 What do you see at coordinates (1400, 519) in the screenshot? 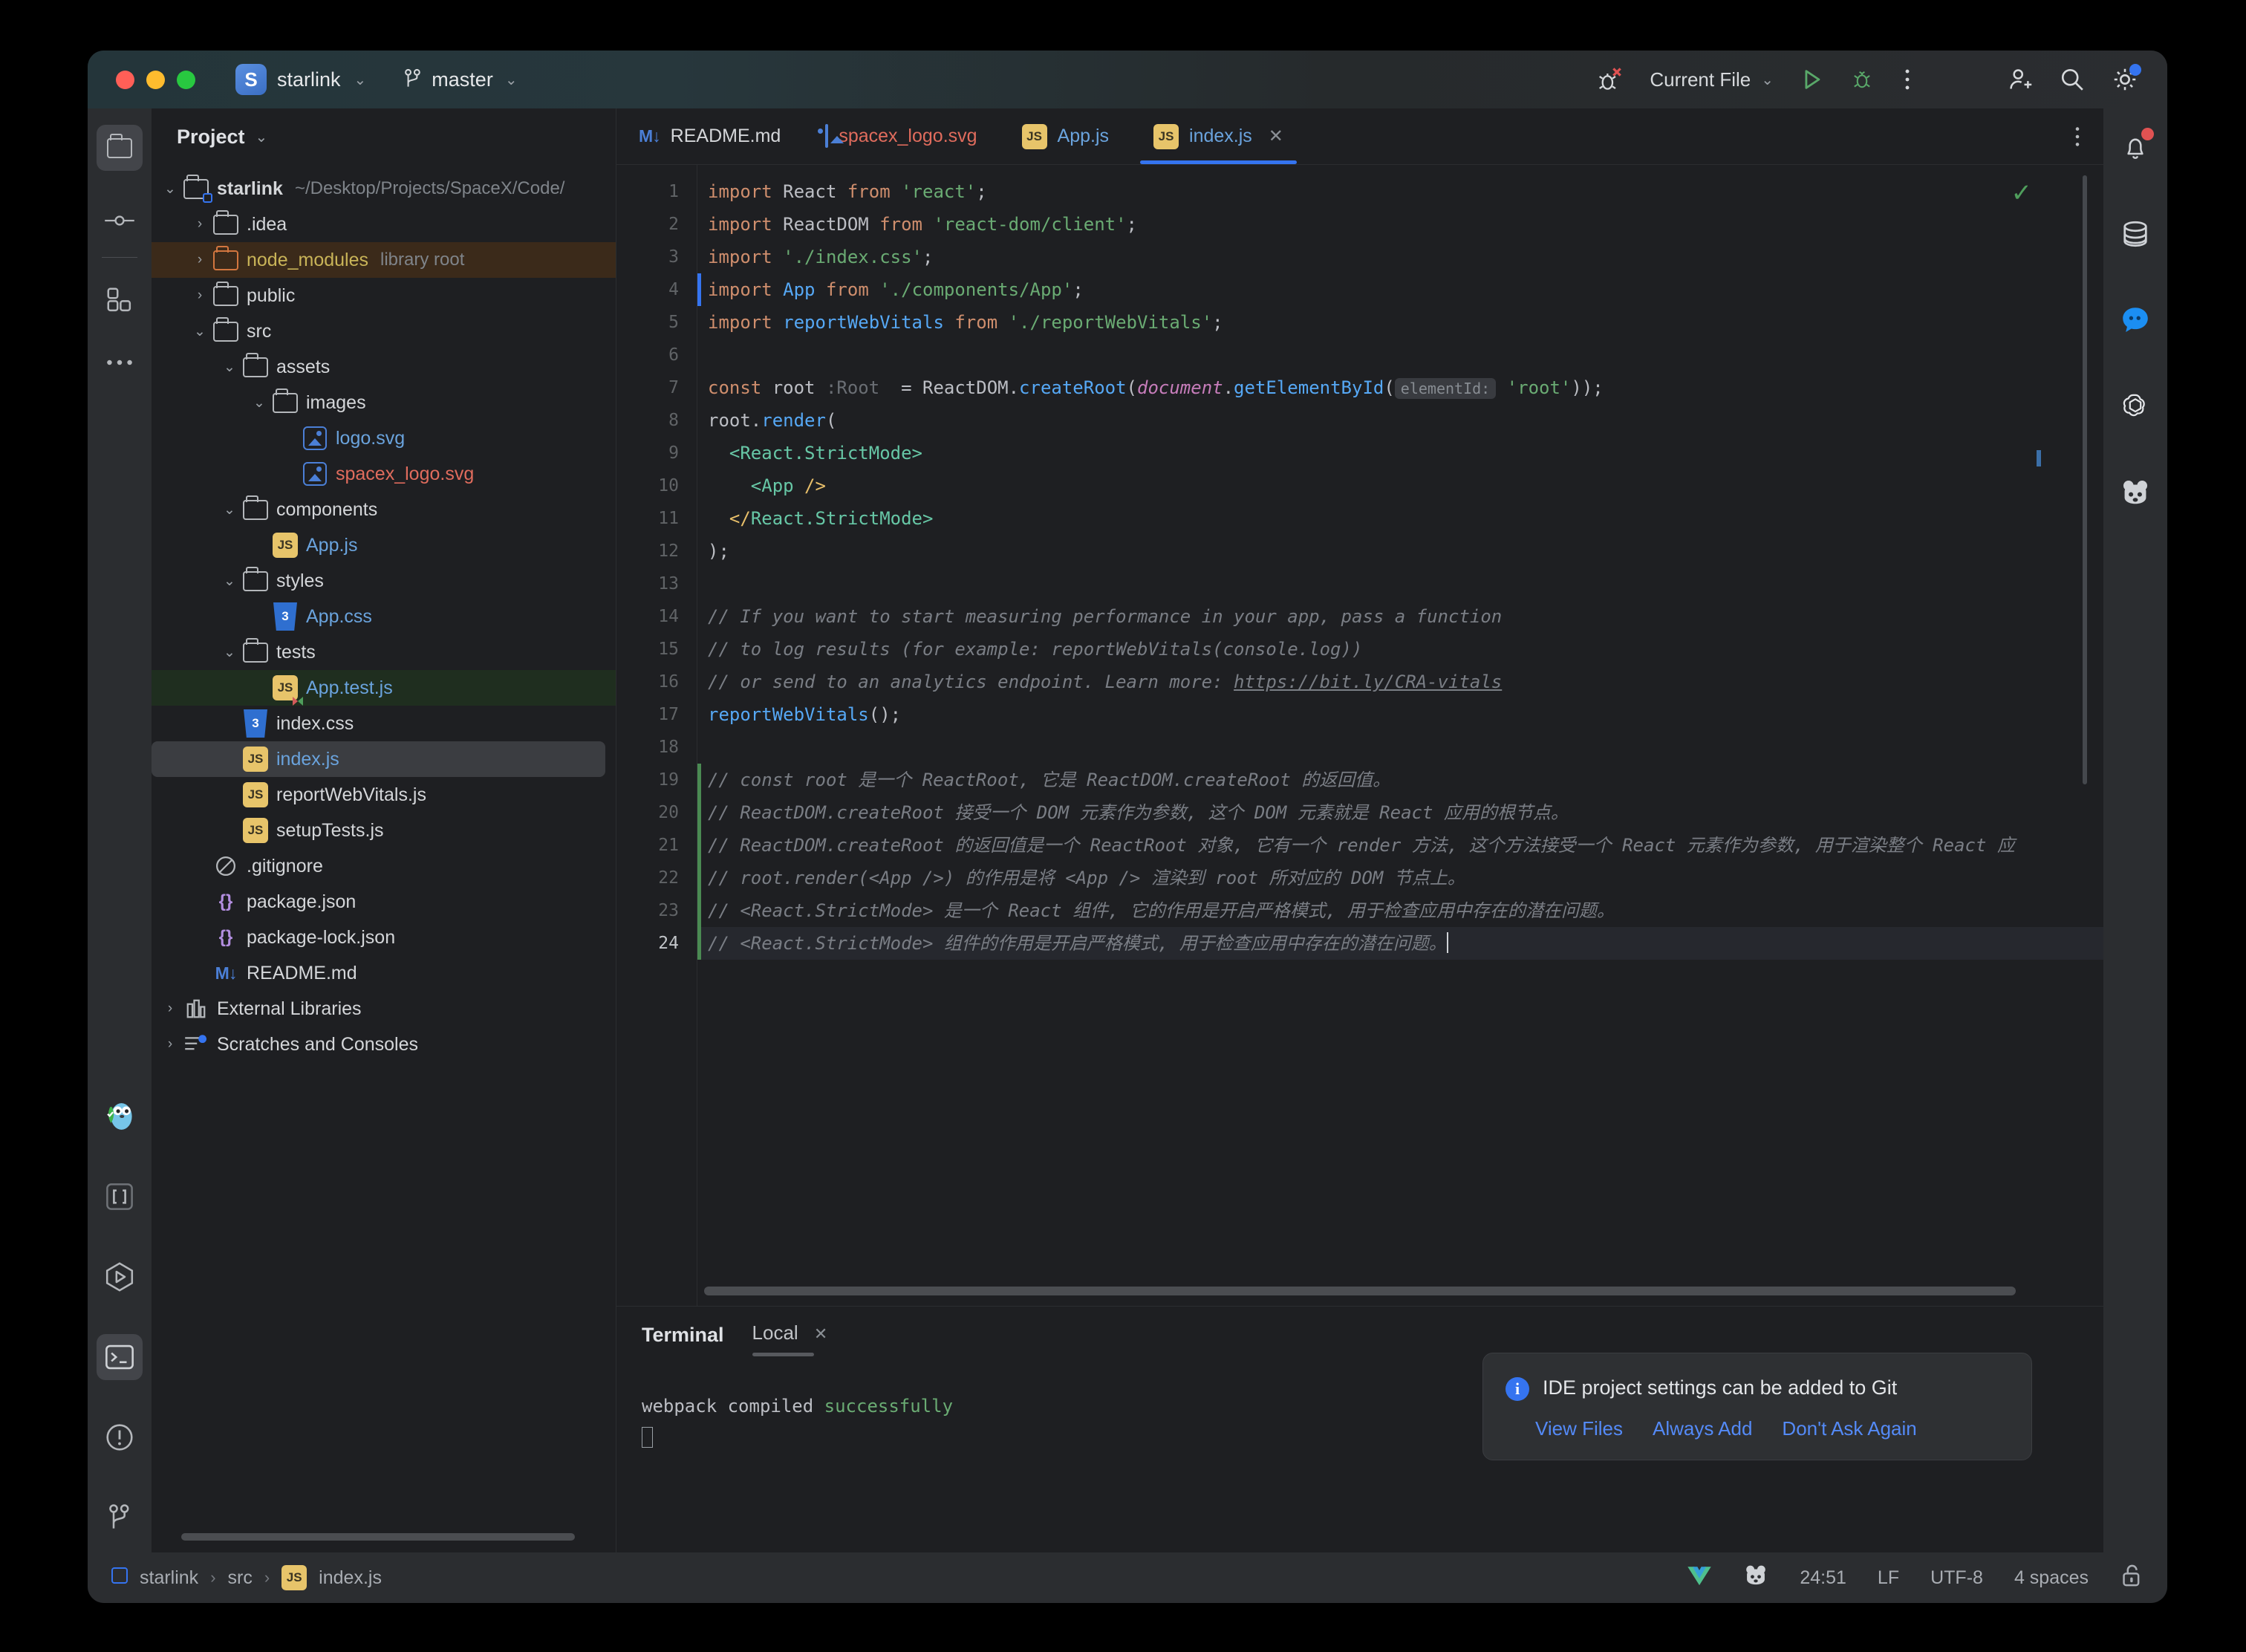
I see `code-line: </React.StrictMode>` at bounding box center [1400, 519].